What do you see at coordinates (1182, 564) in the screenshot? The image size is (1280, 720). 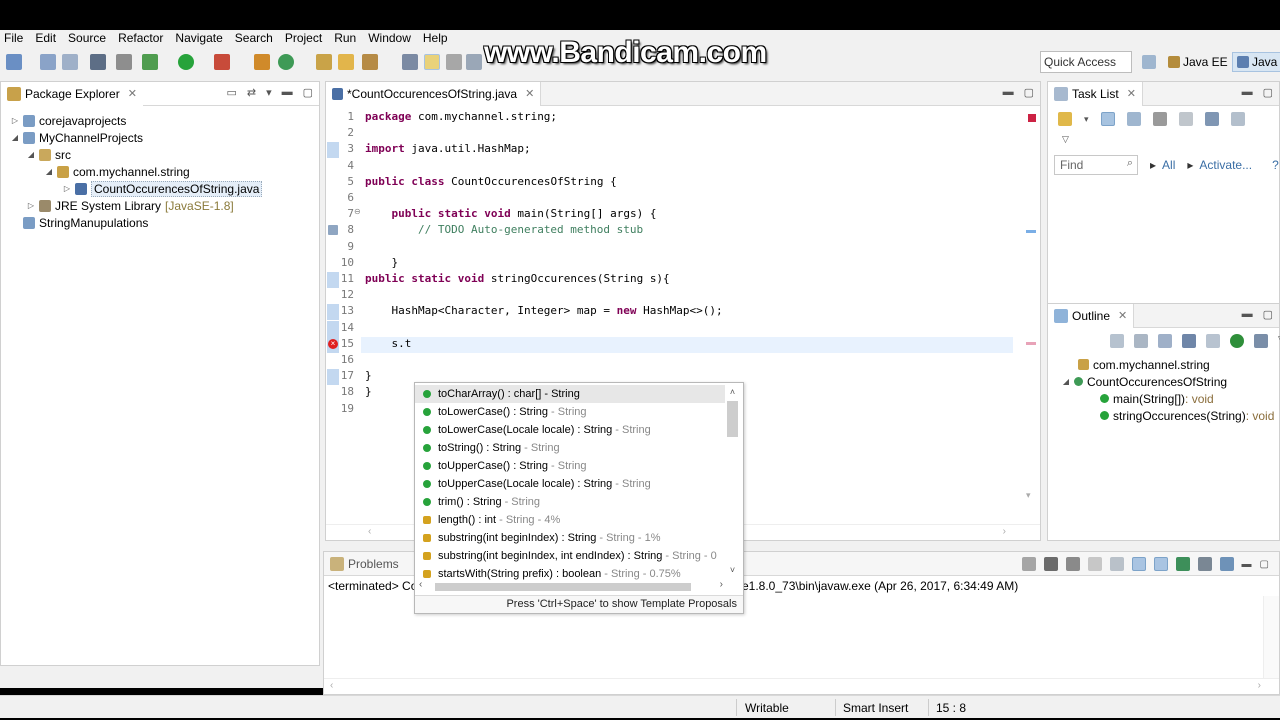 I see `open-console-icon` at bounding box center [1182, 564].